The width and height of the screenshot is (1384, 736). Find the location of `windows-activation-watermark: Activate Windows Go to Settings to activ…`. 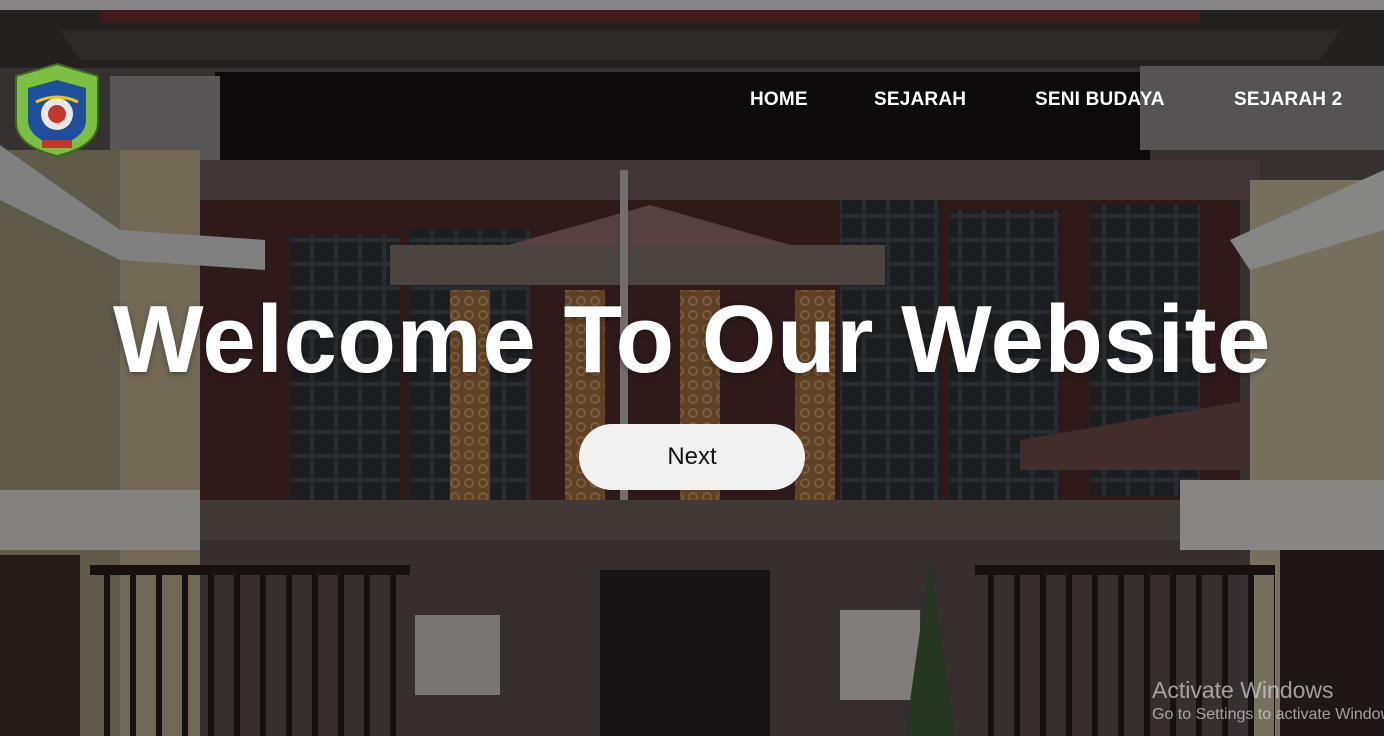

windows-activation-watermark: Activate Windows Go to Settings to activ… is located at coordinates (1268, 701).